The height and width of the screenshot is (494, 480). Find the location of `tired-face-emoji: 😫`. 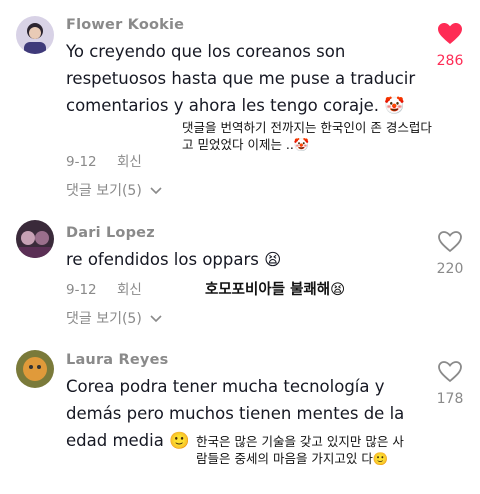

tired-face-emoji: 😫 is located at coordinates (273, 259).